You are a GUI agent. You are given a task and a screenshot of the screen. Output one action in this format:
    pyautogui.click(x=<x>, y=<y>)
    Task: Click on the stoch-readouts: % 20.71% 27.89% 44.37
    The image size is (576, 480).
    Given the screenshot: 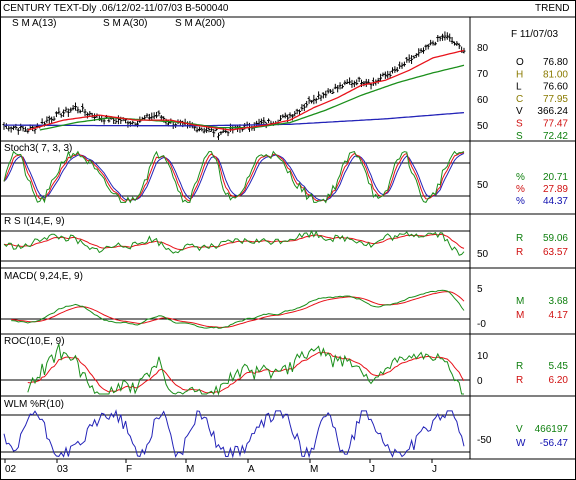 What is the action you would take?
    pyautogui.click(x=542, y=189)
    